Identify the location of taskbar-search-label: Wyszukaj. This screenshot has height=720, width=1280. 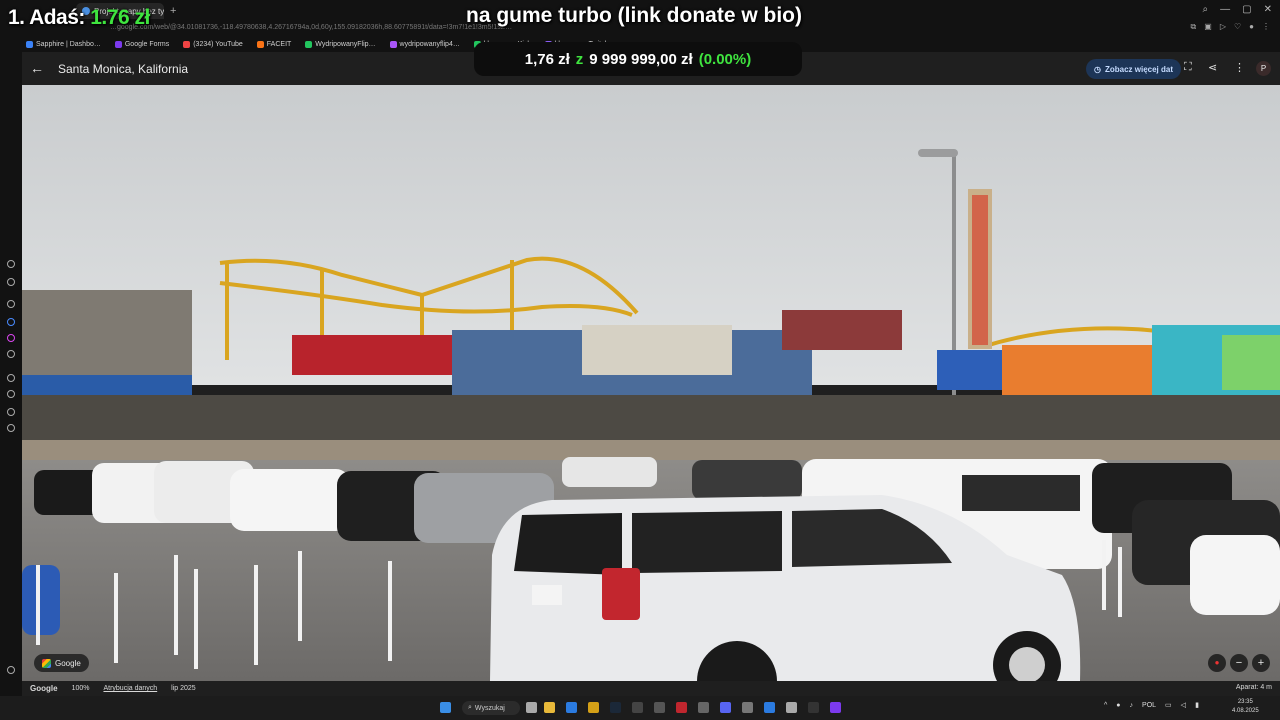
(489, 708).